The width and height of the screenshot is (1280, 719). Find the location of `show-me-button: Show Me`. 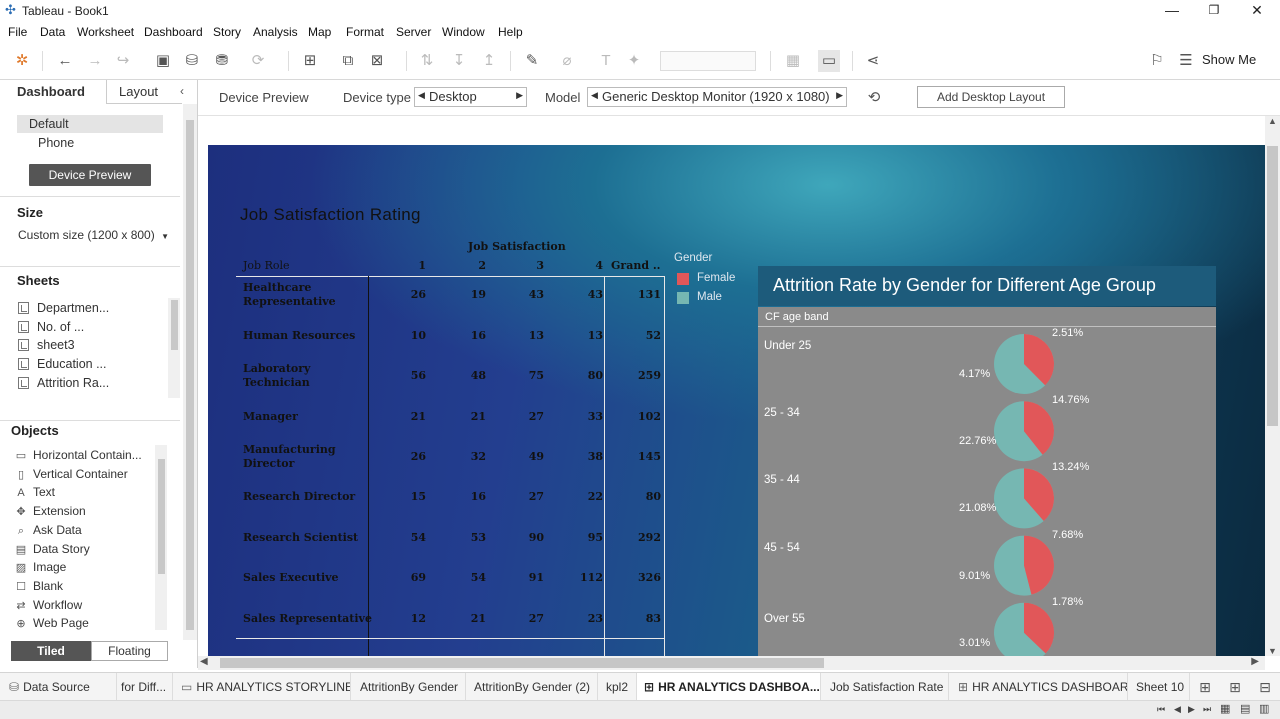

show-me-button: Show Me is located at coordinates (1229, 59).